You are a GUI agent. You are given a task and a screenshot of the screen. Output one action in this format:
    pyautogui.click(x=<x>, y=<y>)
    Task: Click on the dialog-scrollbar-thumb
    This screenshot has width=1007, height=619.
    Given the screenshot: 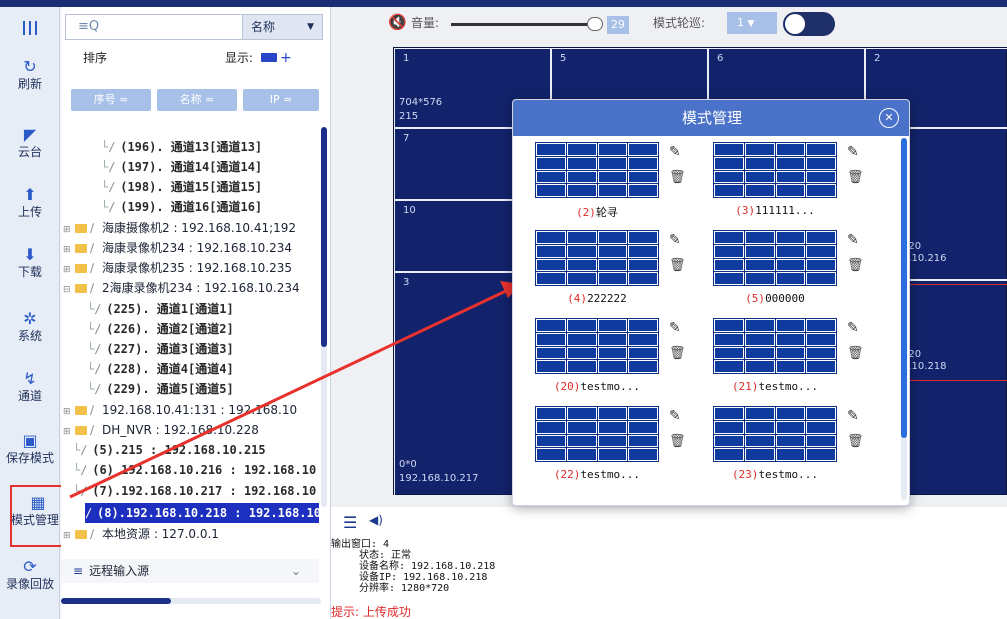 What is the action you would take?
    pyautogui.click(x=904, y=288)
    